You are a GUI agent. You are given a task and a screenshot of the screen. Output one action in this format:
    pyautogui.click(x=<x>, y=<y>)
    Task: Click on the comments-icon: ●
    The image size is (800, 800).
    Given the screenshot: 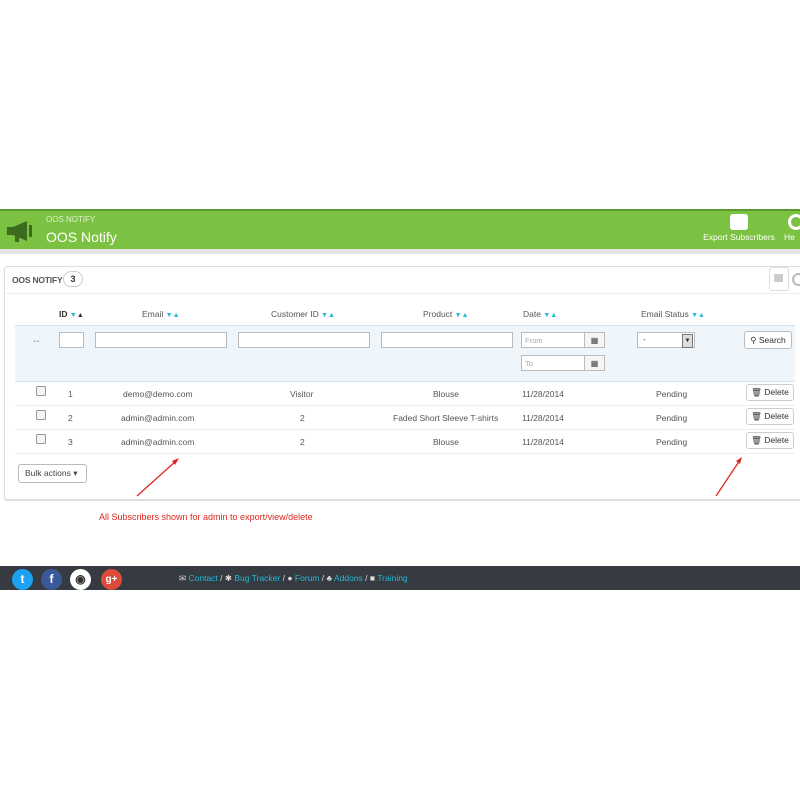 What is the action you would take?
    pyautogui.click(x=290, y=578)
    